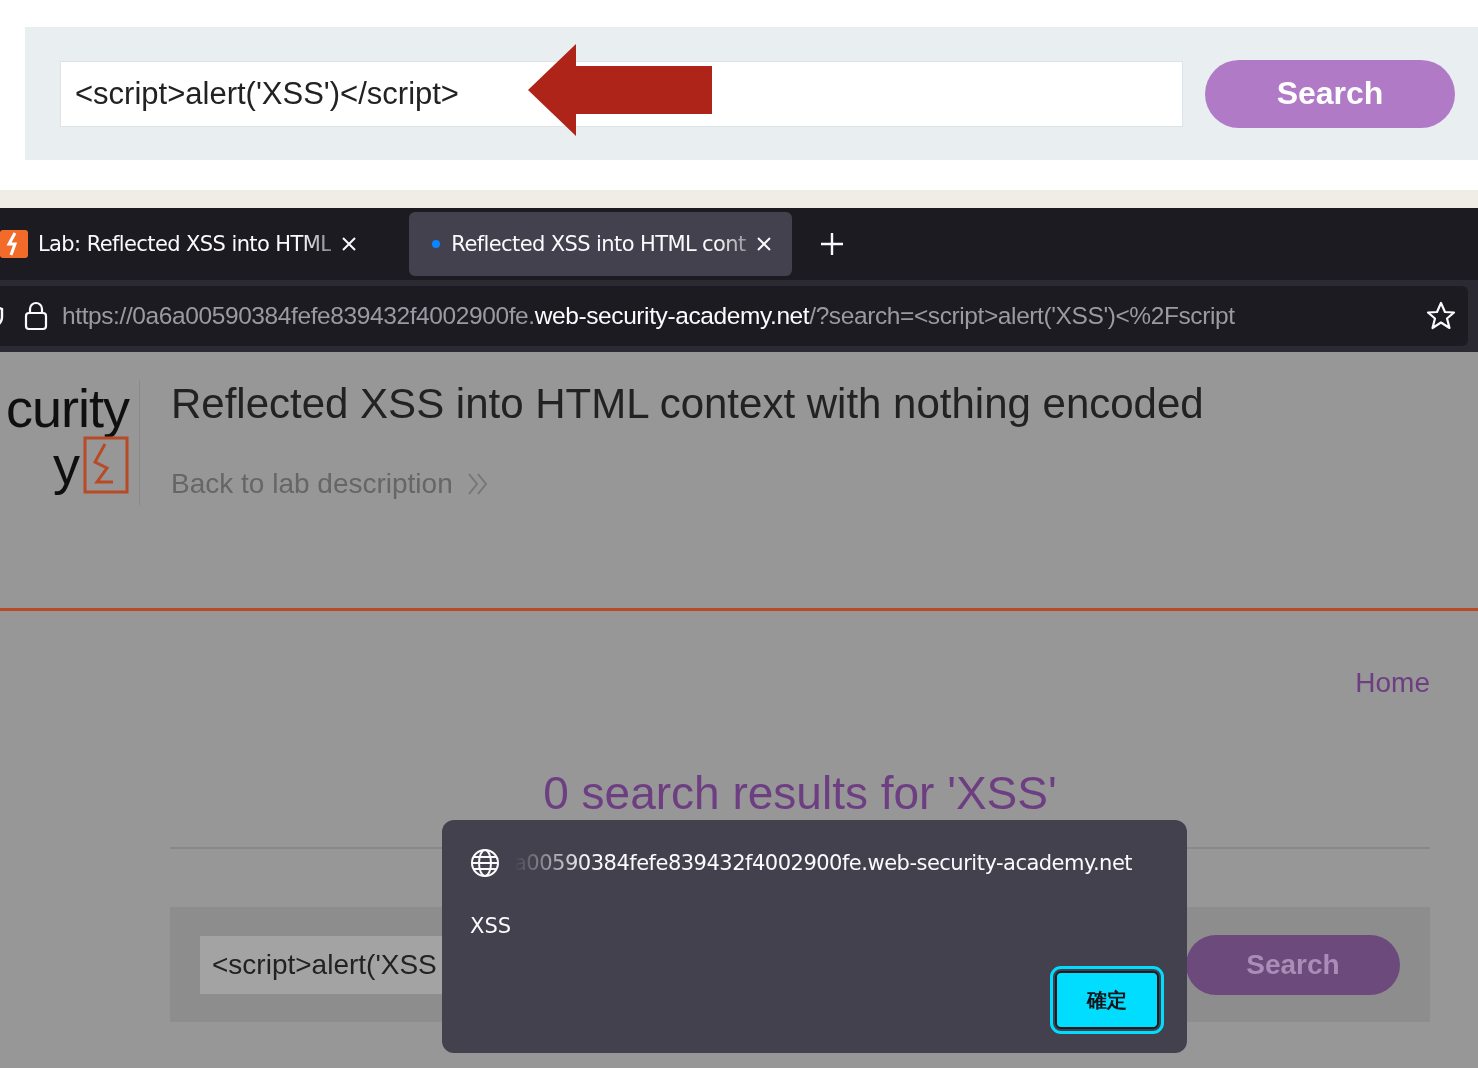 This screenshot has width=1478, height=1068. I want to click on double-chevron-icon, so click(477, 484).